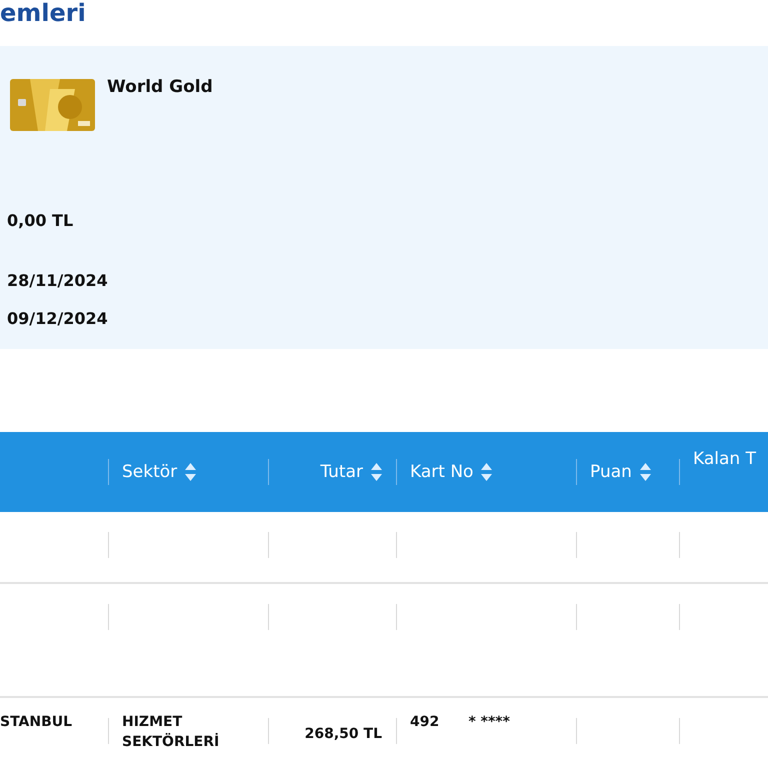 The height and width of the screenshot is (768, 768). What do you see at coordinates (351, 472) in the screenshot?
I see `column-header: Tutar` at bounding box center [351, 472].